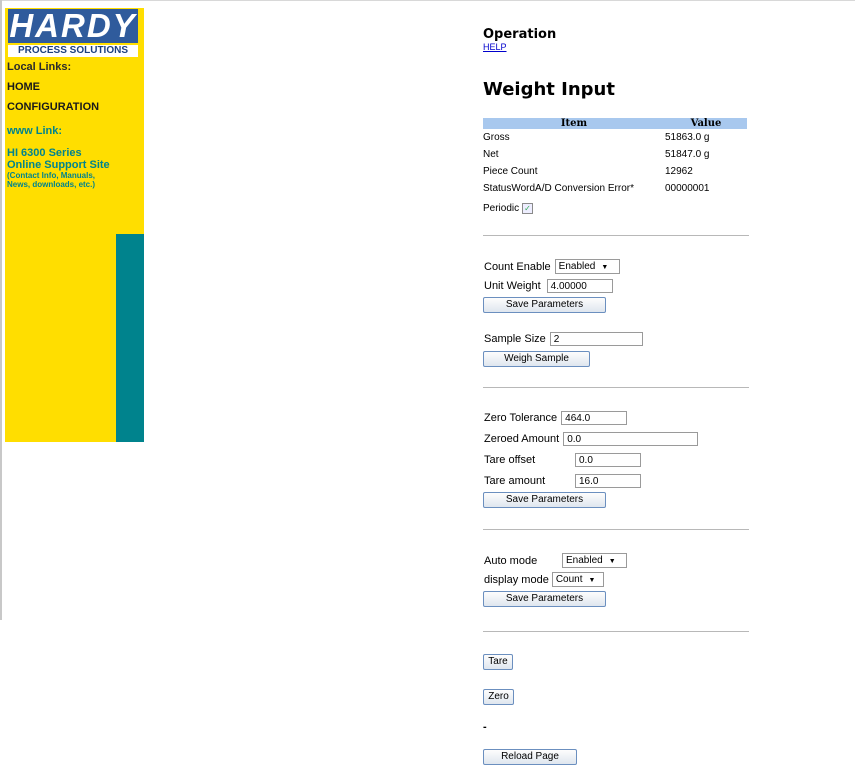 This screenshot has height=771, width=855. I want to click on support-line-site: Online Support Site, so click(58, 165).